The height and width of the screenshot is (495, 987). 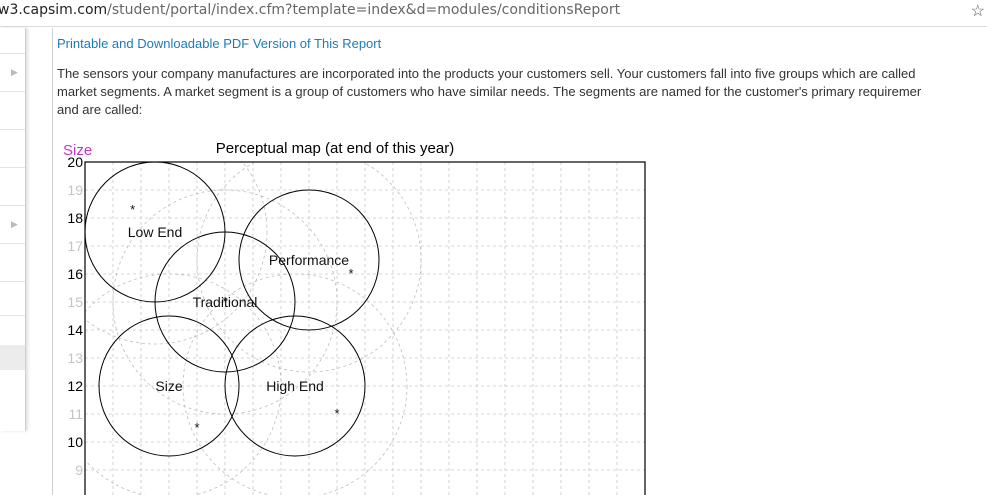 I want to click on intro-line: and are called:, so click(x=100, y=109).